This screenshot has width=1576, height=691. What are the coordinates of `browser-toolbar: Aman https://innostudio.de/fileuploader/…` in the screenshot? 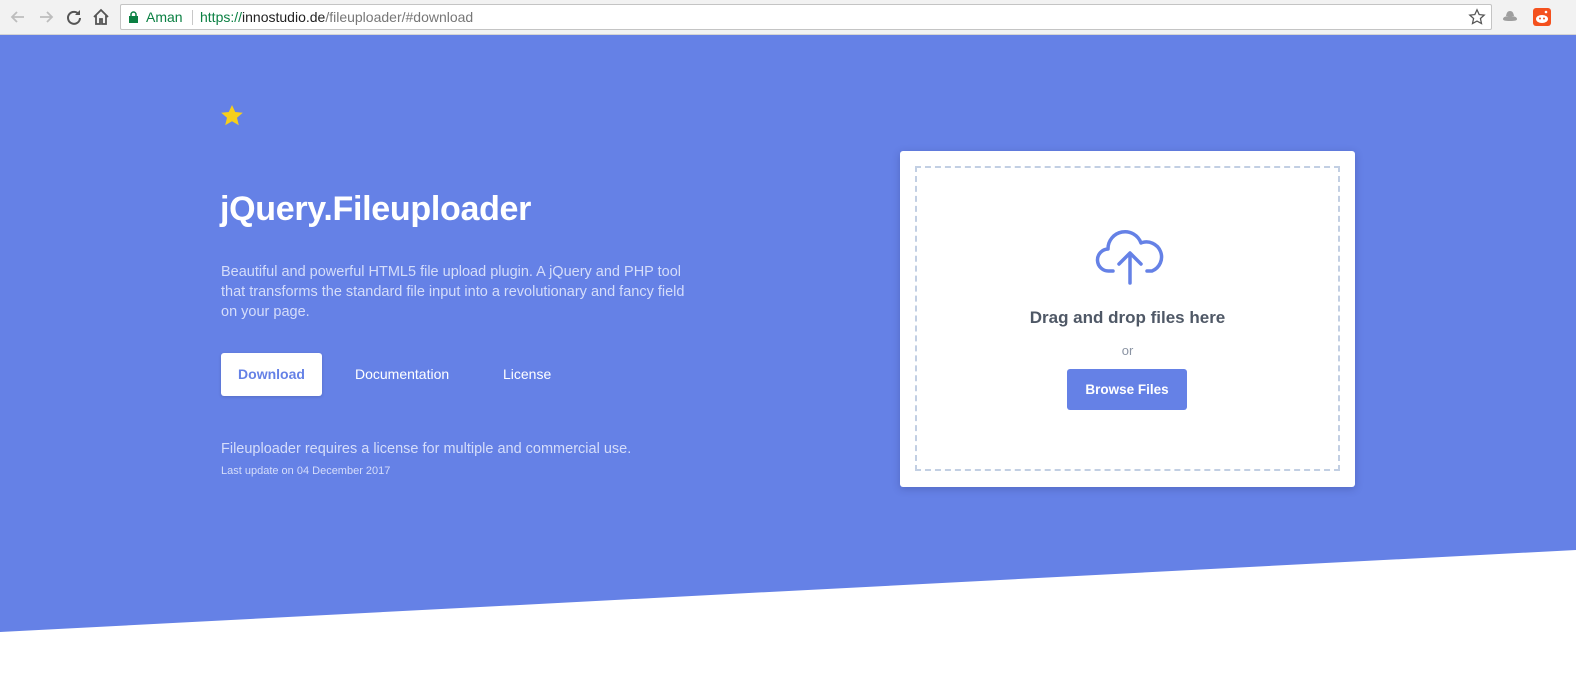 It's located at (788, 17).